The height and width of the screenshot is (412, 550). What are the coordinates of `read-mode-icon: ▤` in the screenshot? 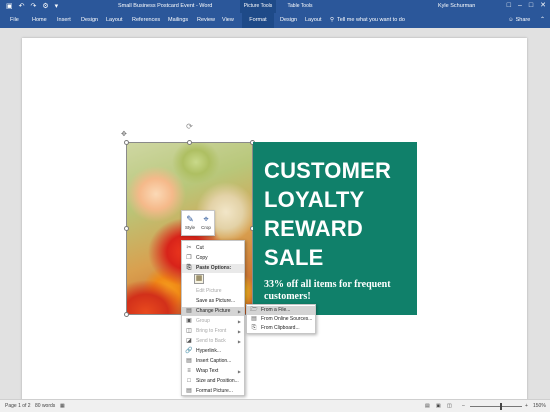 It's located at (427, 406).